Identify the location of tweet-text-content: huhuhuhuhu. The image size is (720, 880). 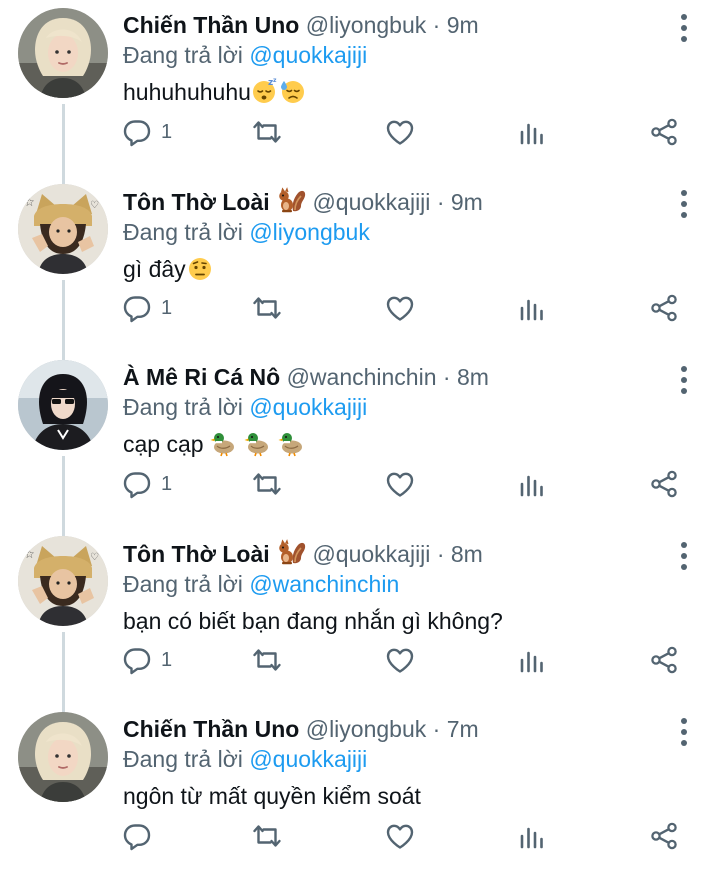
(187, 92).